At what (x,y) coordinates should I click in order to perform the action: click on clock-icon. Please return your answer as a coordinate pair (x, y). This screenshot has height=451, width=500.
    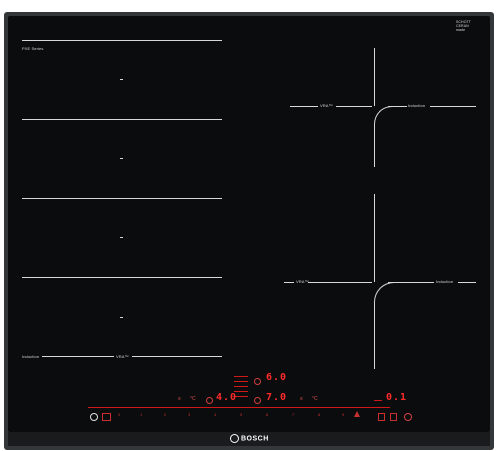
    Looking at the image, I should click on (393, 417).